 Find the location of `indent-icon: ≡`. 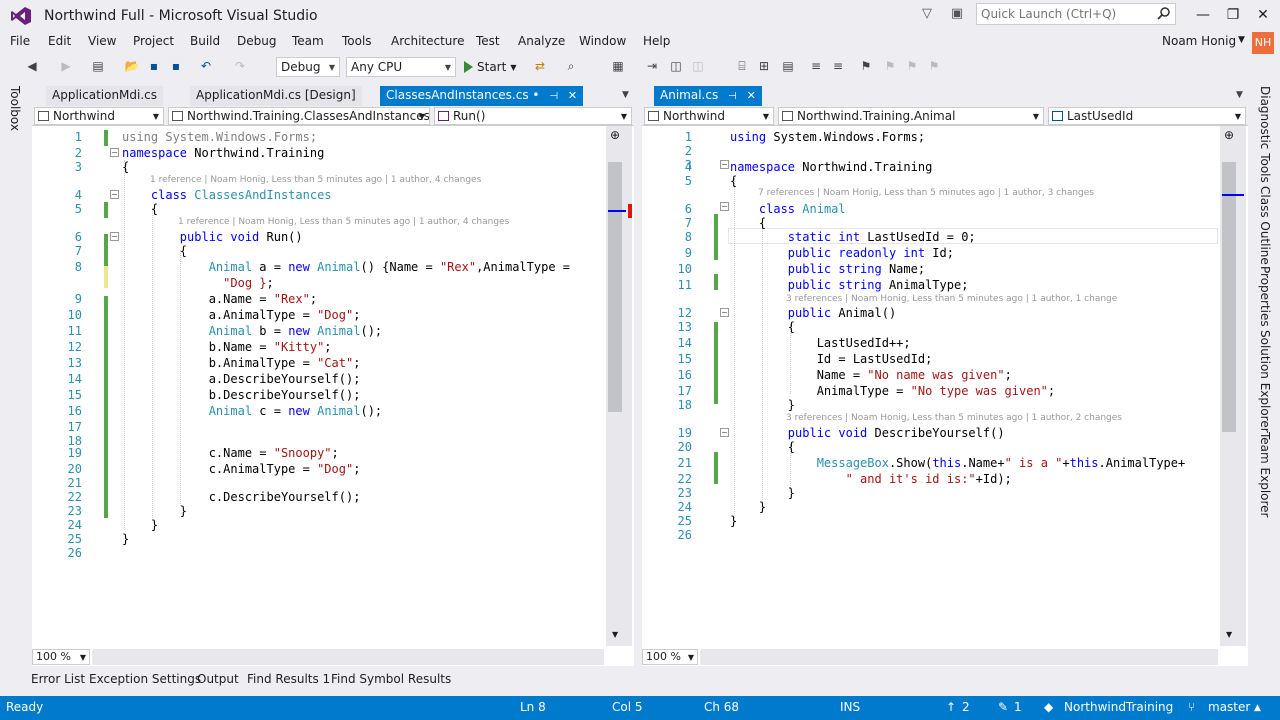

indent-icon: ≡ is located at coordinates (816, 66).